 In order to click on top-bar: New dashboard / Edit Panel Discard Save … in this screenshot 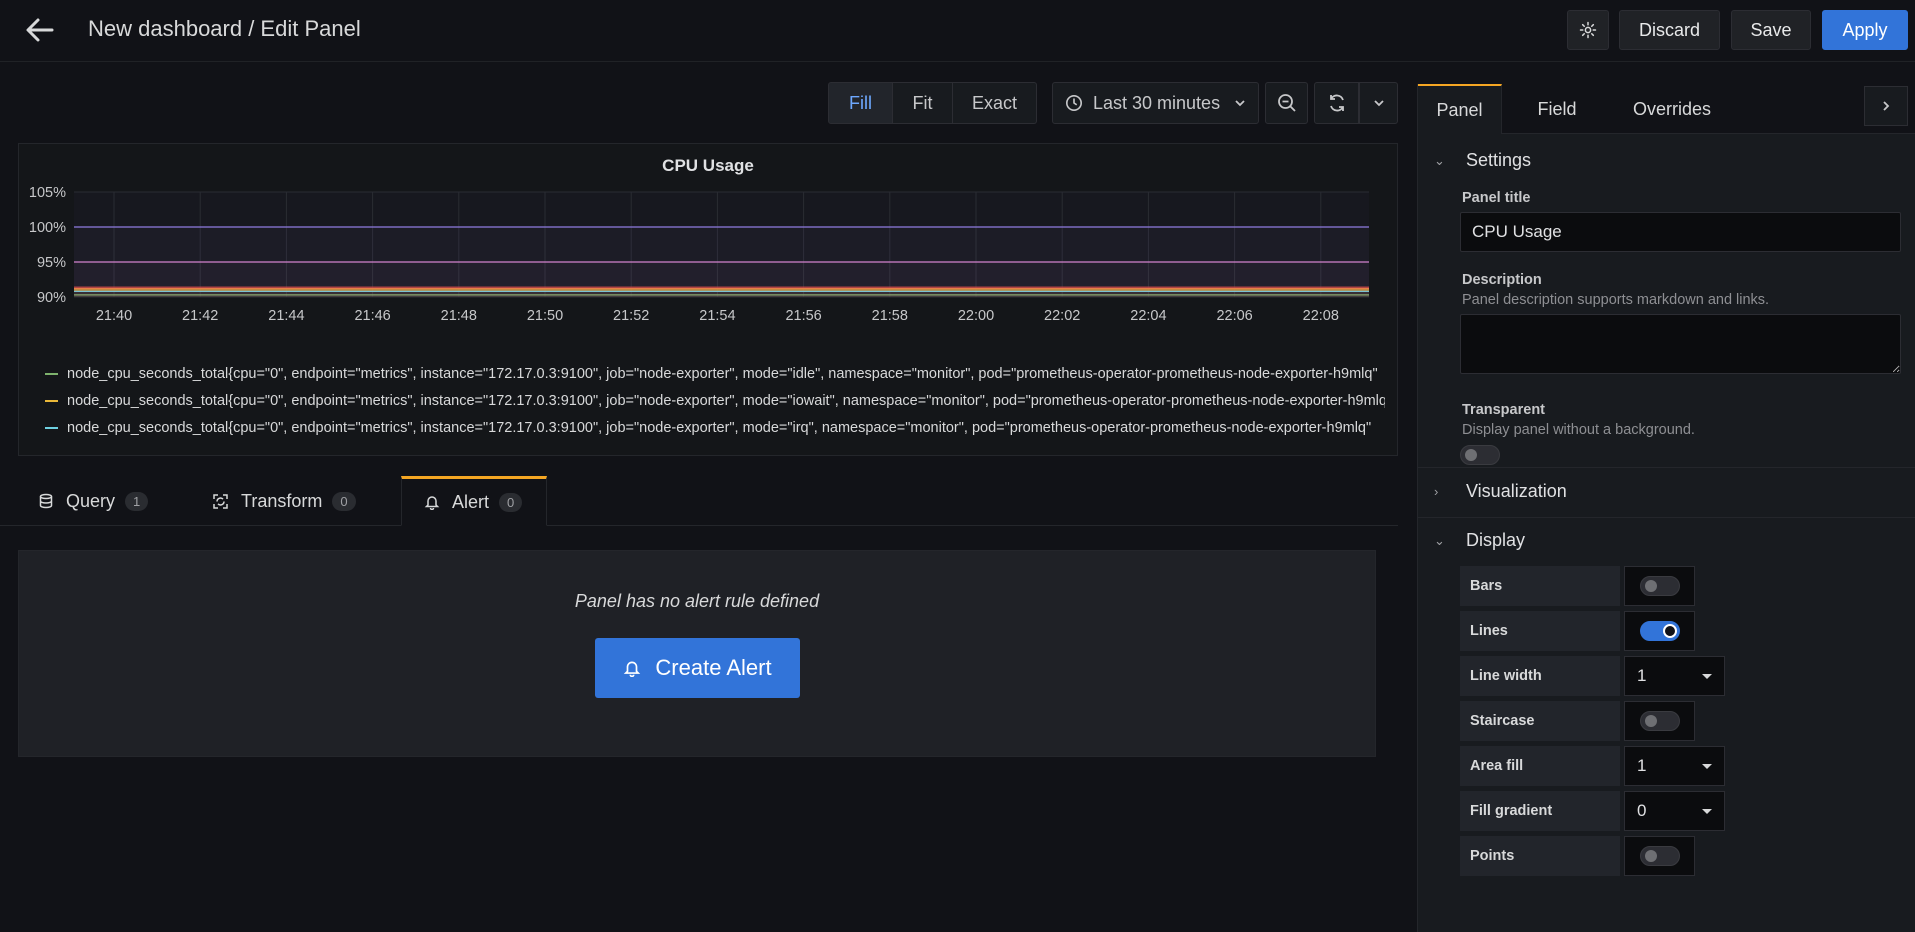, I will do `click(957, 31)`.